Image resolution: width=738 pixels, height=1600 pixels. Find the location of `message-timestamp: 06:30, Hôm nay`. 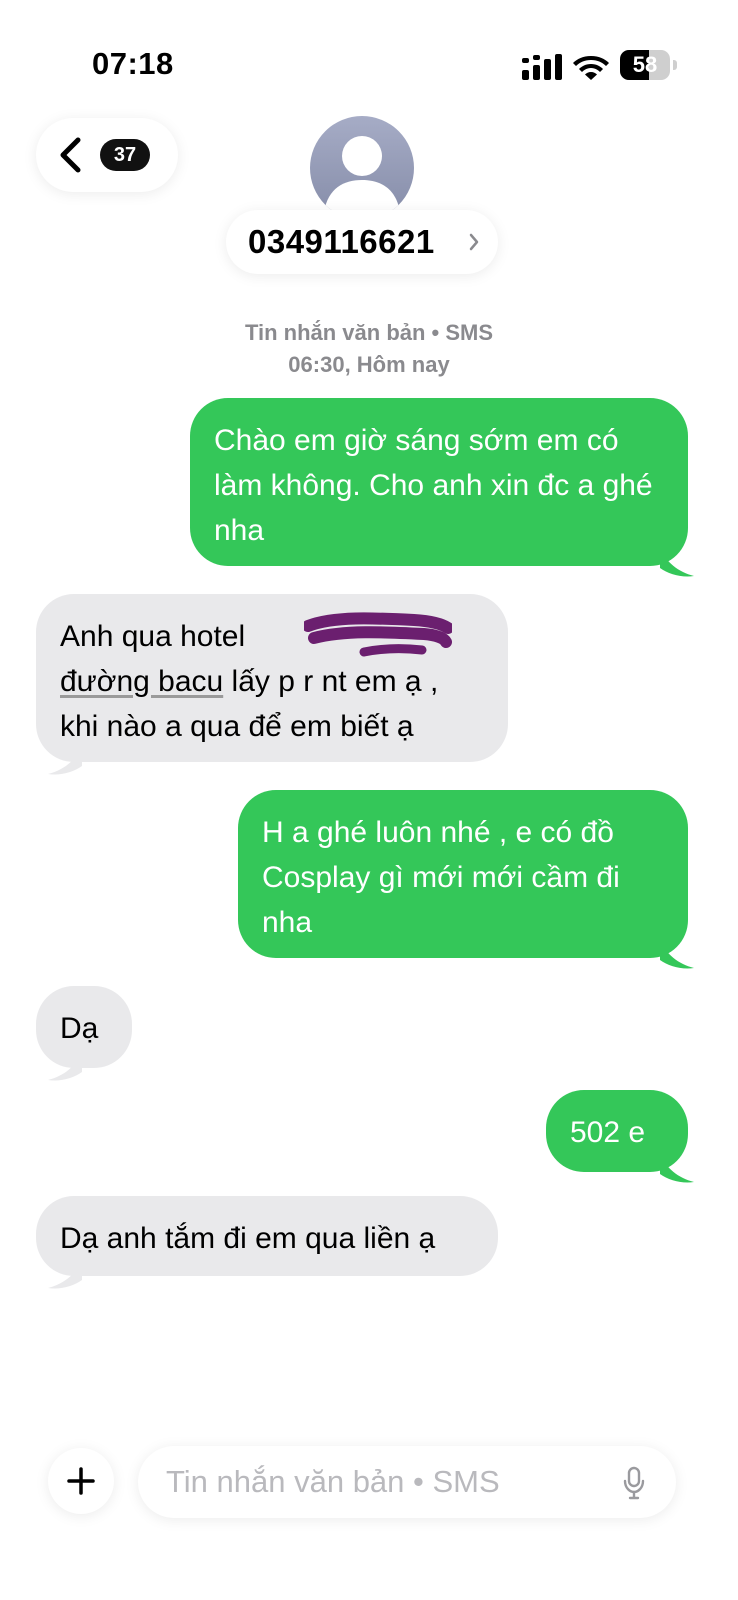

message-timestamp: 06:30, Hôm nay is located at coordinates (369, 364).